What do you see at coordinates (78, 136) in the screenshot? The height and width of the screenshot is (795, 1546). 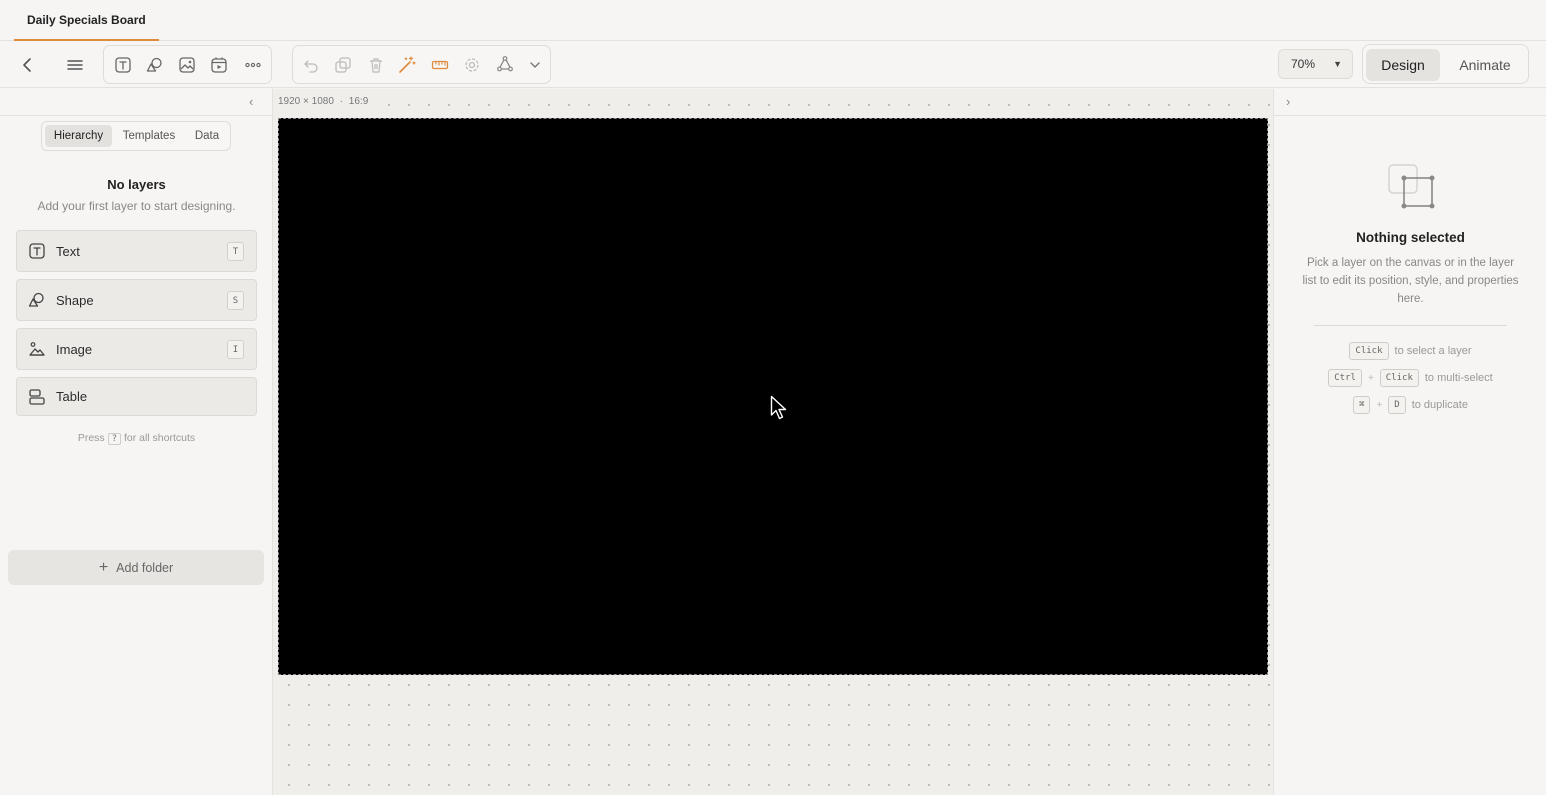 I see `tab-hierarchy: Hierarchy` at bounding box center [78, 136].